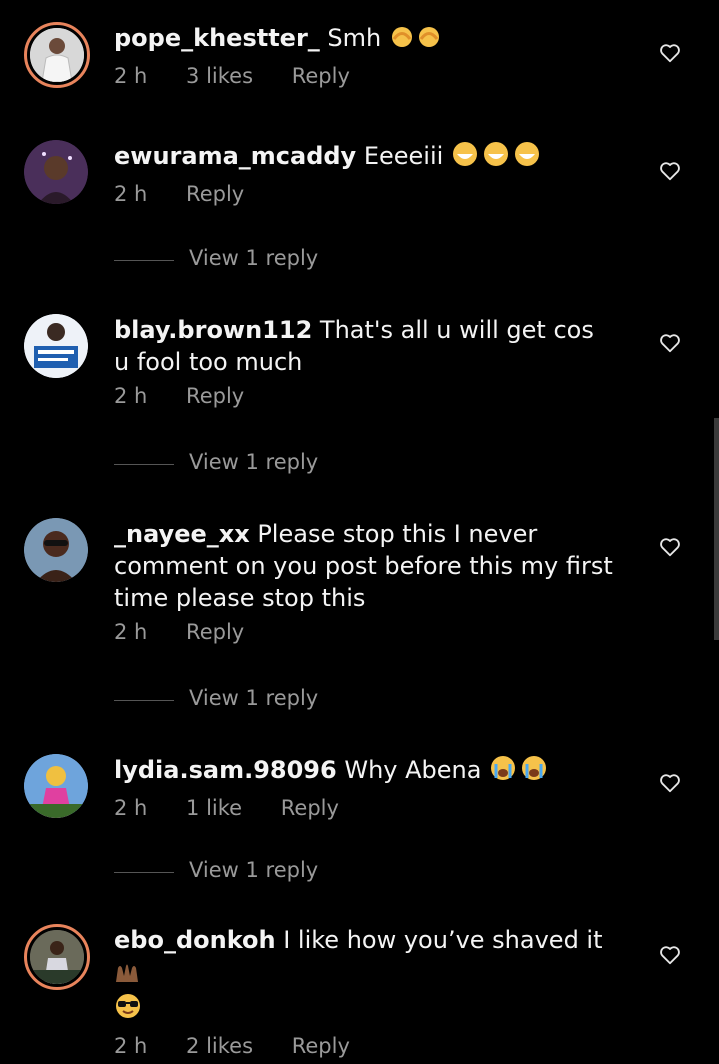 This screenshot has width=719, height=1064. Describe the element at coordinates (716, 529) in the screenshot. I see `scrollbar` at that location.